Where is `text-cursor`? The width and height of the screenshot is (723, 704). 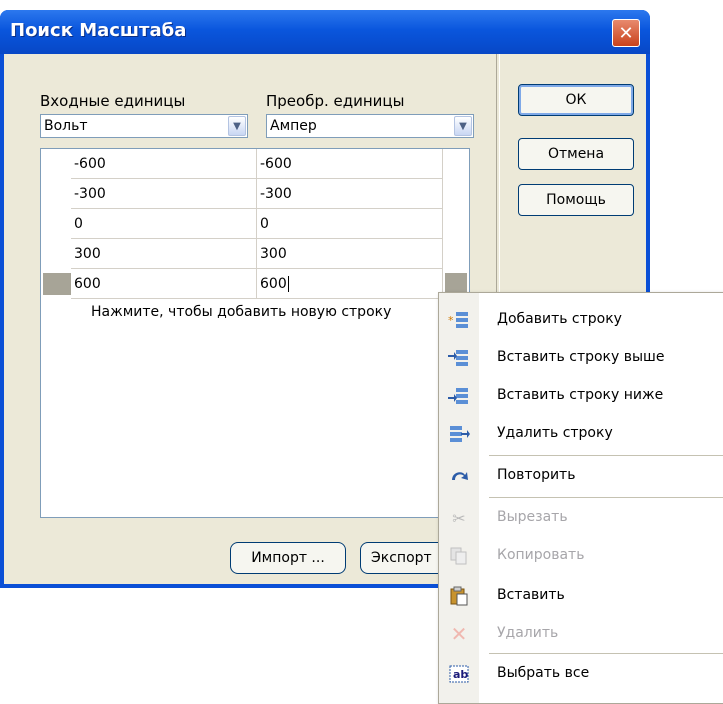 text-cursor is located at coordinates (288, 284).